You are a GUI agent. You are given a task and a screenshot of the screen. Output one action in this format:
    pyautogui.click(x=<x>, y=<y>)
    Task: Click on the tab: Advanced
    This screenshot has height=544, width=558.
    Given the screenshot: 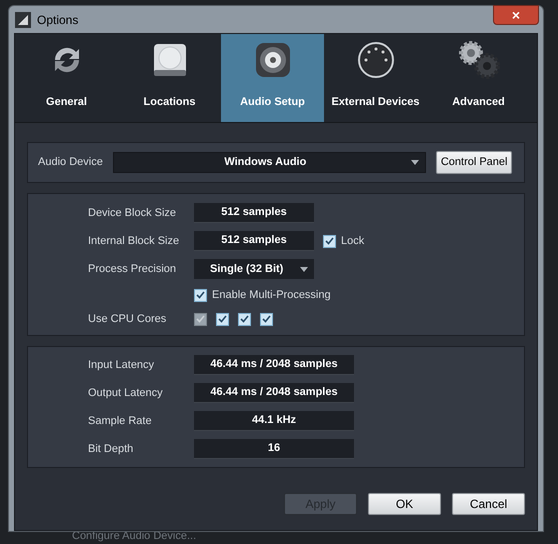 What is the action you would take?
    pyautogui.click(x=478, y=78)
    